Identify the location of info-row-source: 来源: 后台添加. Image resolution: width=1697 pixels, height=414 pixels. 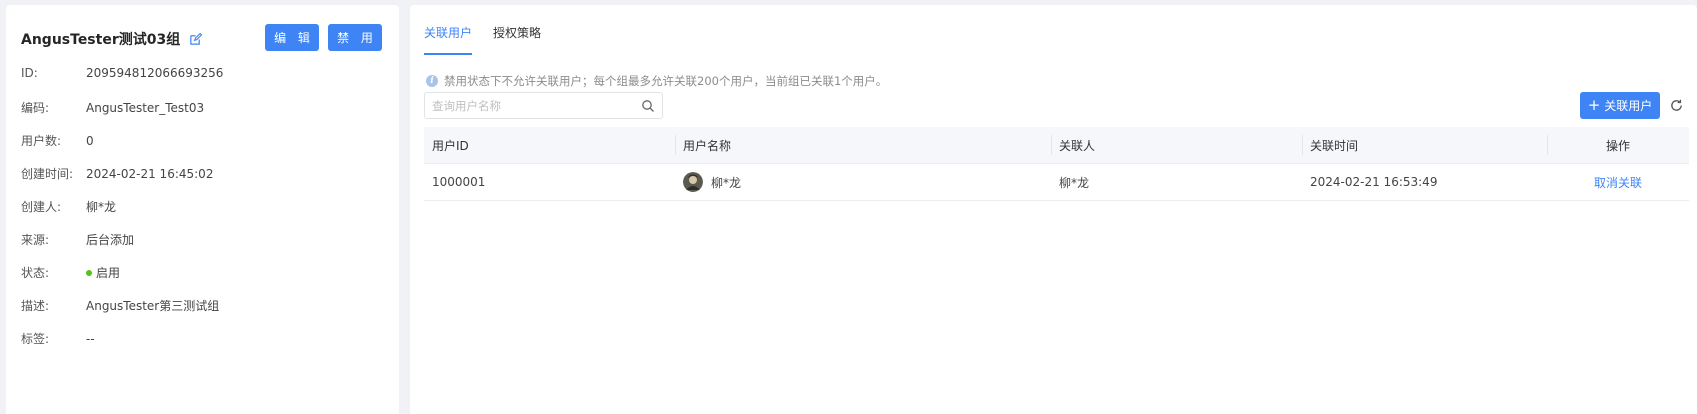
(77, 239).